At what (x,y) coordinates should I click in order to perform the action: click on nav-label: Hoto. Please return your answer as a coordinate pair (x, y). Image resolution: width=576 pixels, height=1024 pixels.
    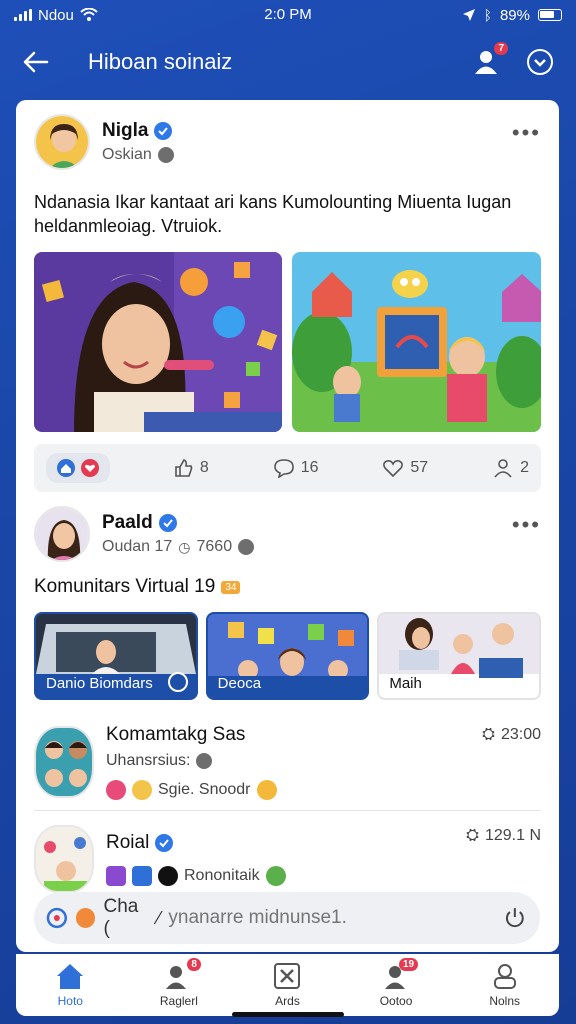
    Looking at the image, I should click on (70, 1001).